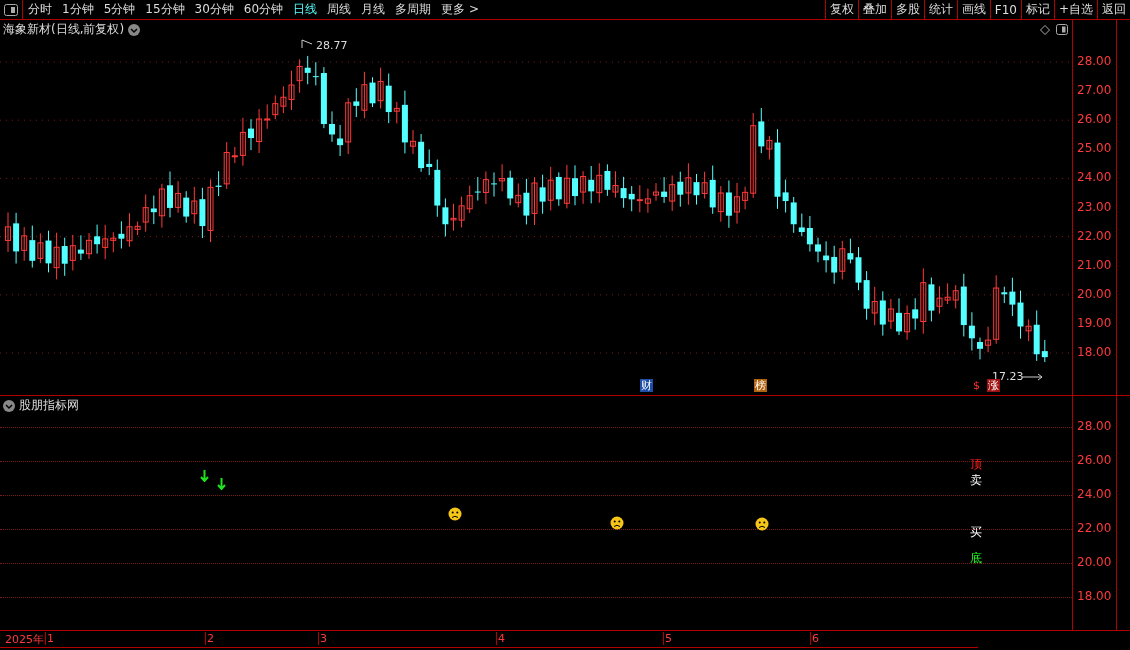  I want to click on arrow-icon, so click(1033, 377).